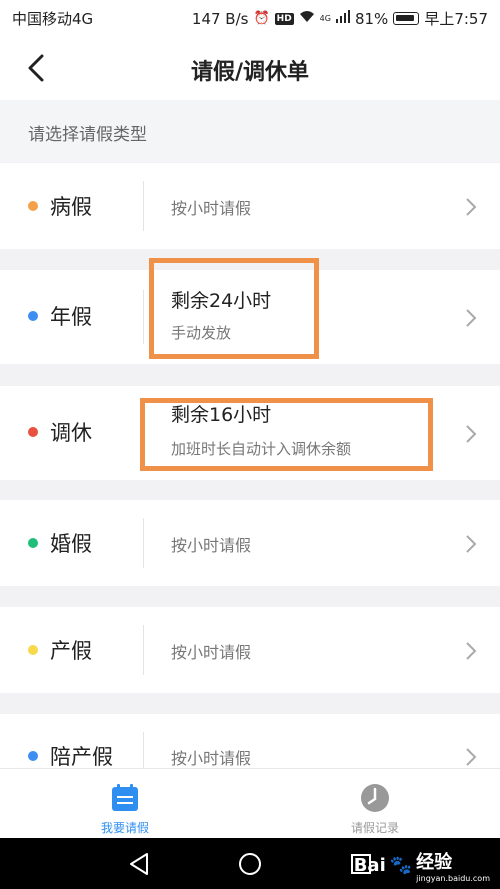 Image resolution: width=500 pixels, height=889 pixels. I want to click on highlight-compensatory-balance, so click(286, 434).